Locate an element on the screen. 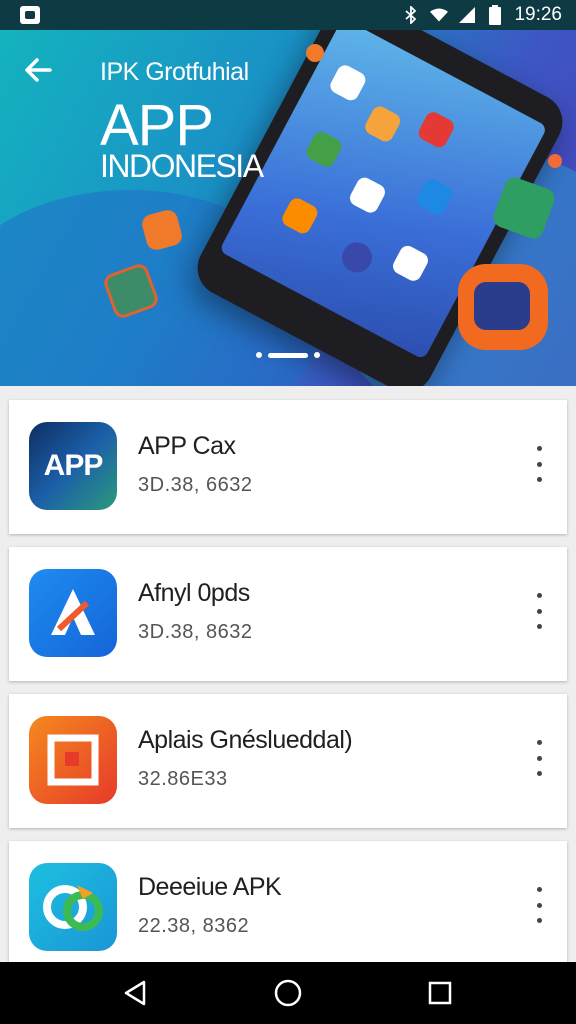  list-item: Deeeiue APK 22.38, 8362 is located at coordinates (288, 908).